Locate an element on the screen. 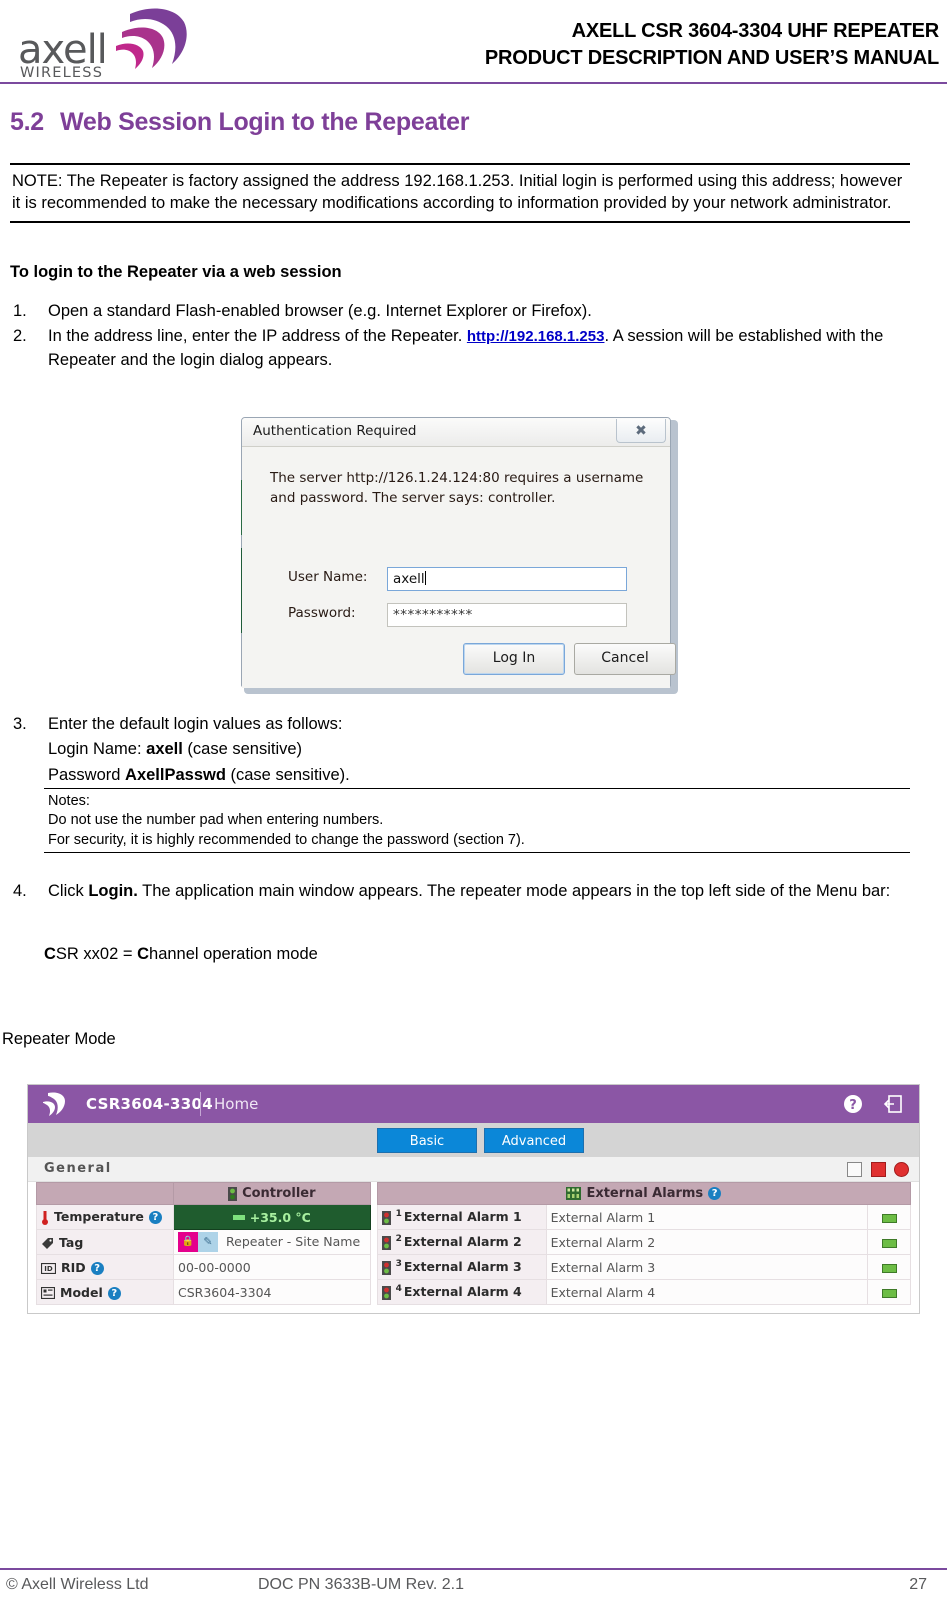 This screenshot has width=947, height=1614. id-icon: ID is located at coordinates (48, 1268).